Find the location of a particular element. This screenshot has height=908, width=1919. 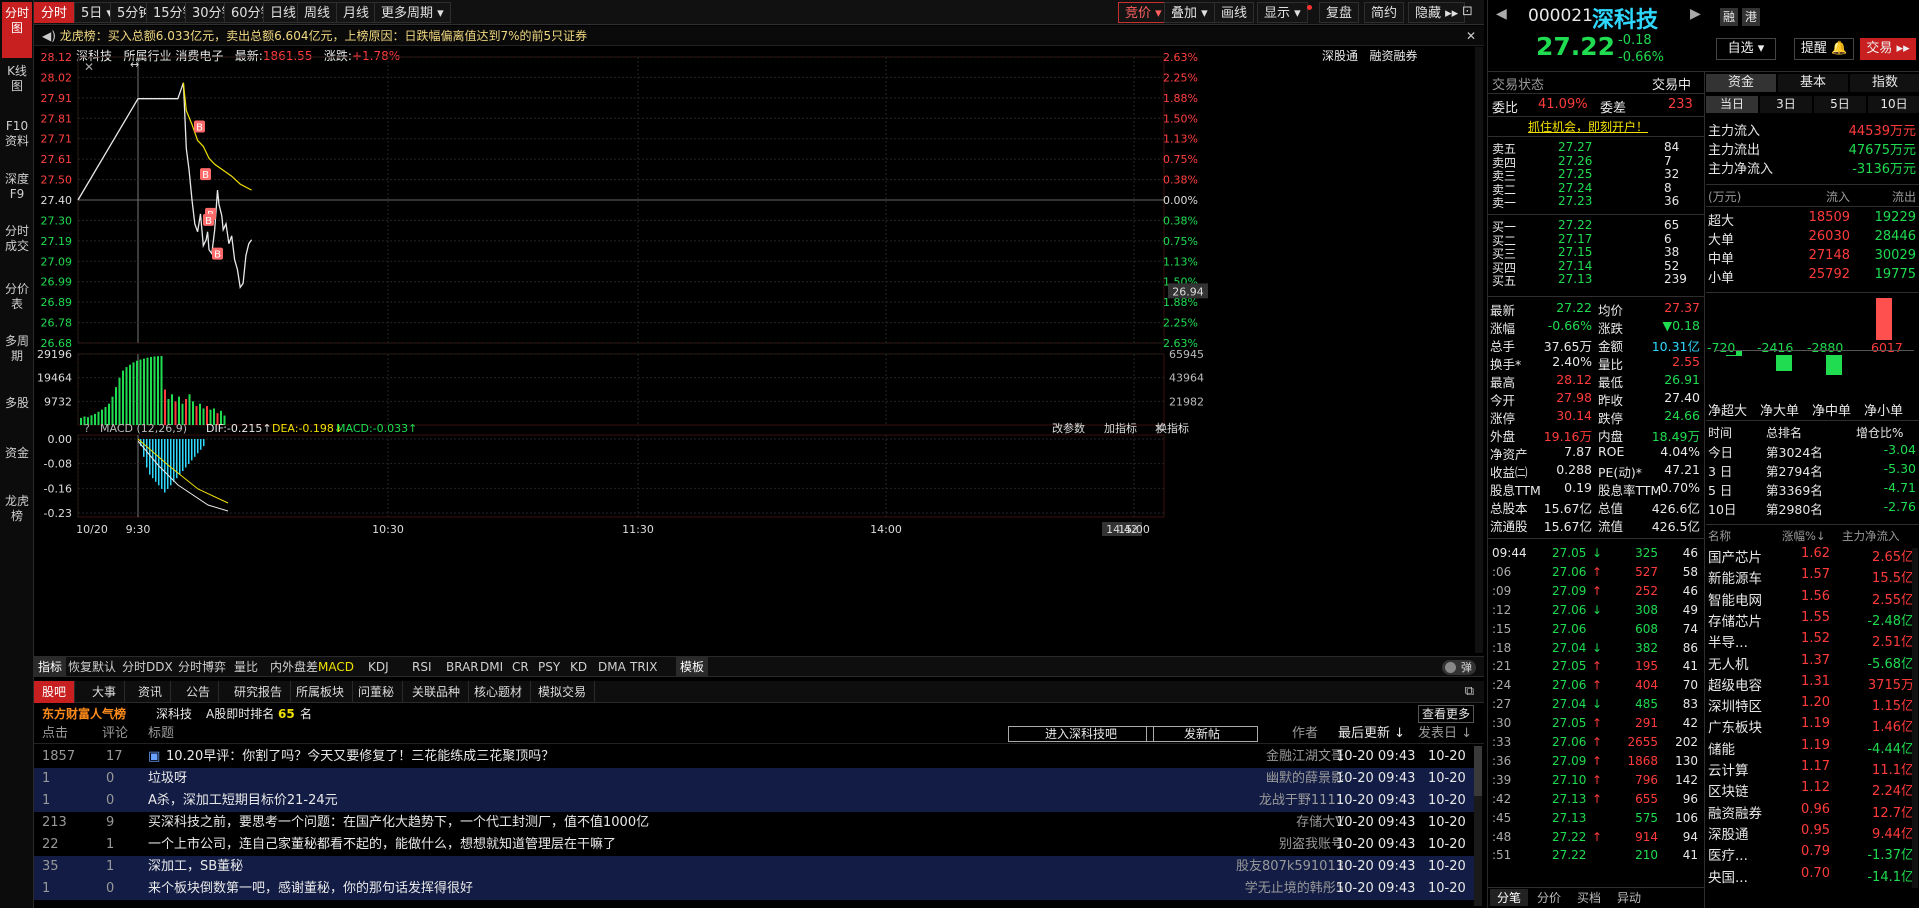

forum-scroll-thumb is located at coordinates (1478, 771).